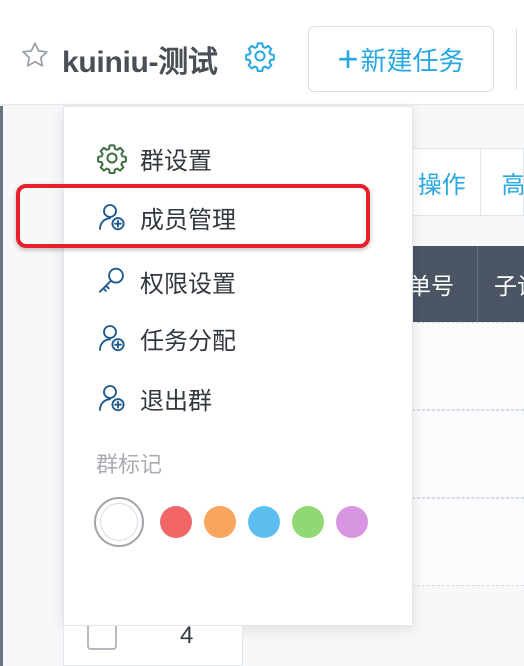 The width and height of the screenshot is (524, 666). Describe the element at coordinates (119, 522) in the screenshot. I see `tag-color-none` at that location.